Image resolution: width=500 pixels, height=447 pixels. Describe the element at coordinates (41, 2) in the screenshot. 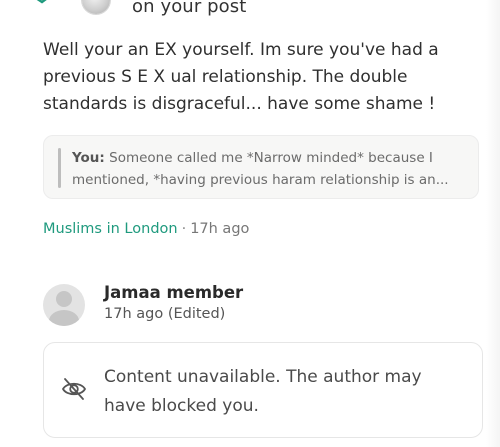

I see `check-icon` at that location.